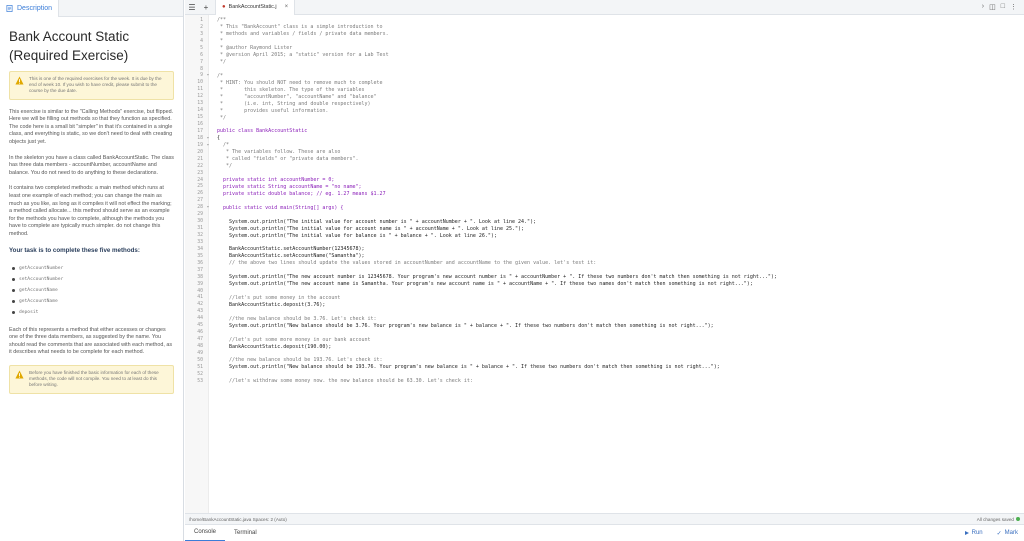  I want to click on bottom-panel-bar: Console Terminal Run ✓ Mark, so click(604, 532).